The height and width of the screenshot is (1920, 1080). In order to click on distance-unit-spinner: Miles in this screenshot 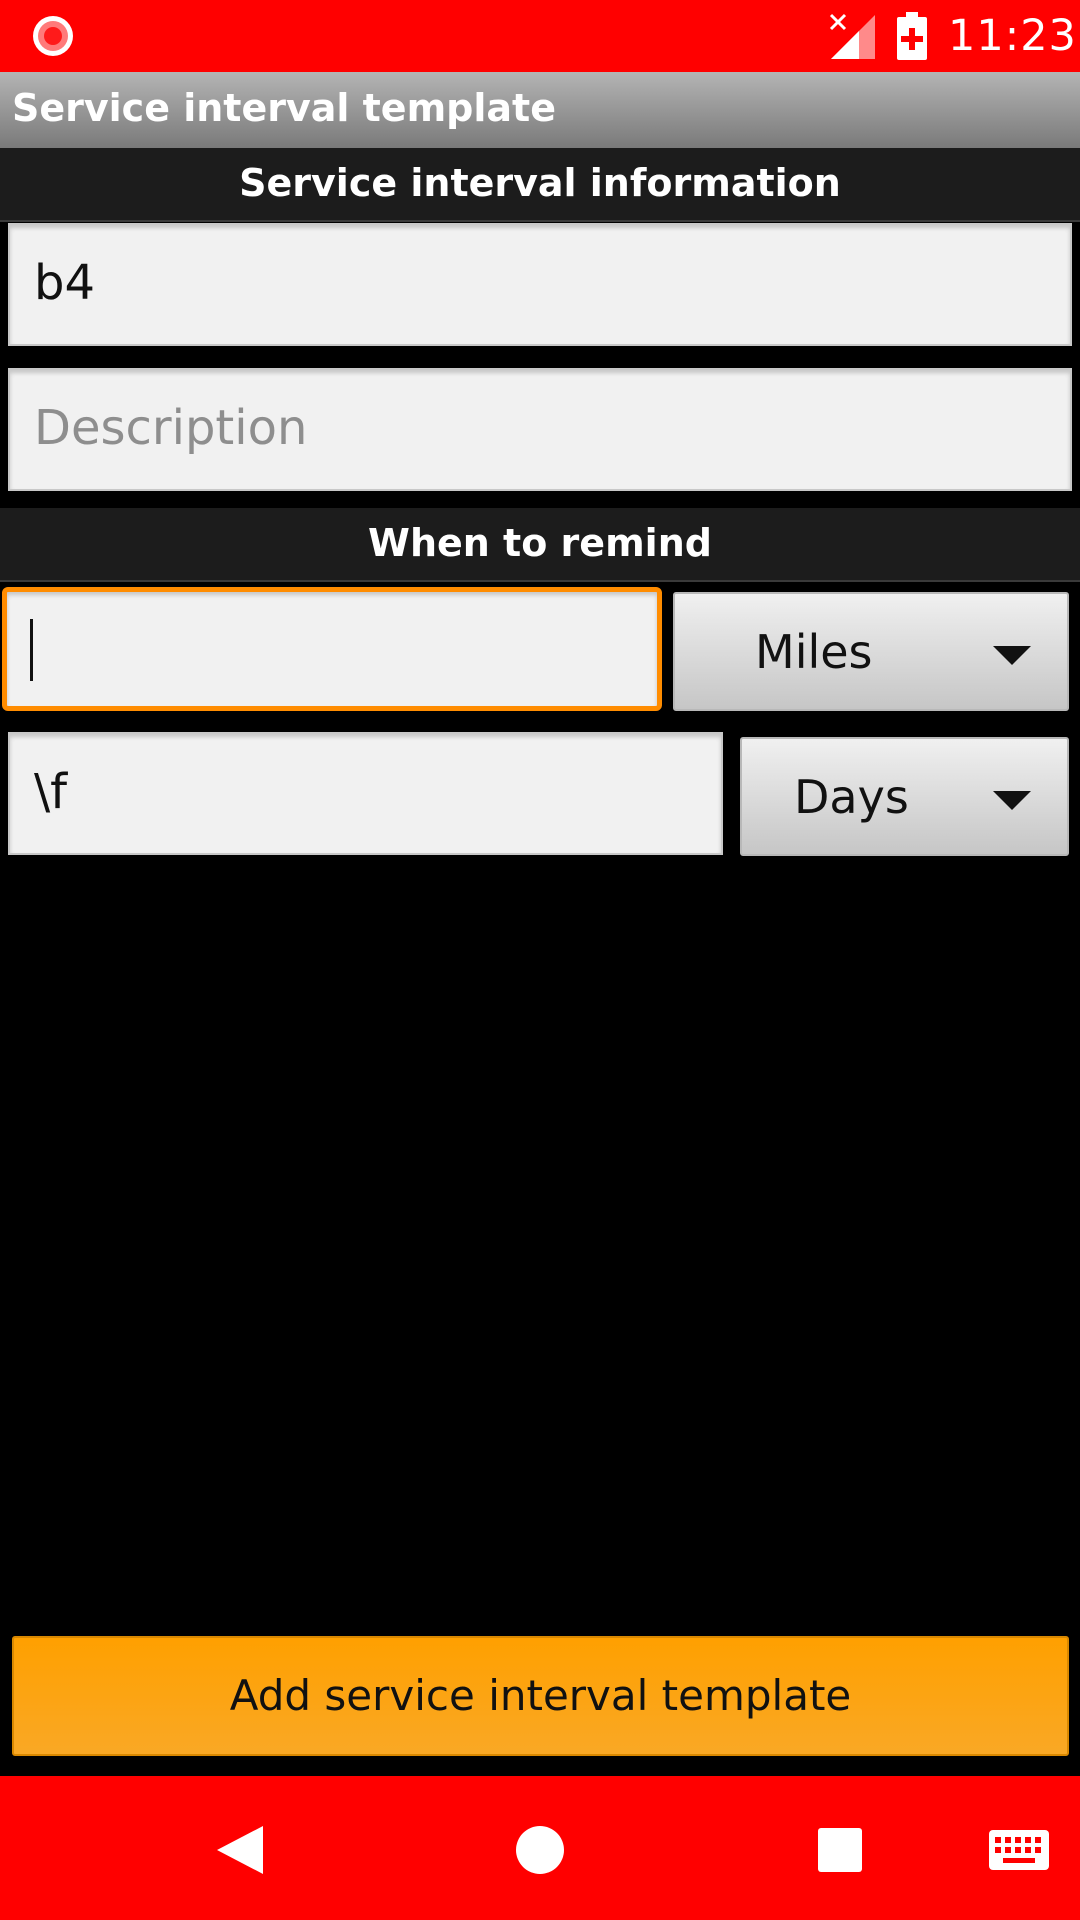, I will do `click(871, 651)`.